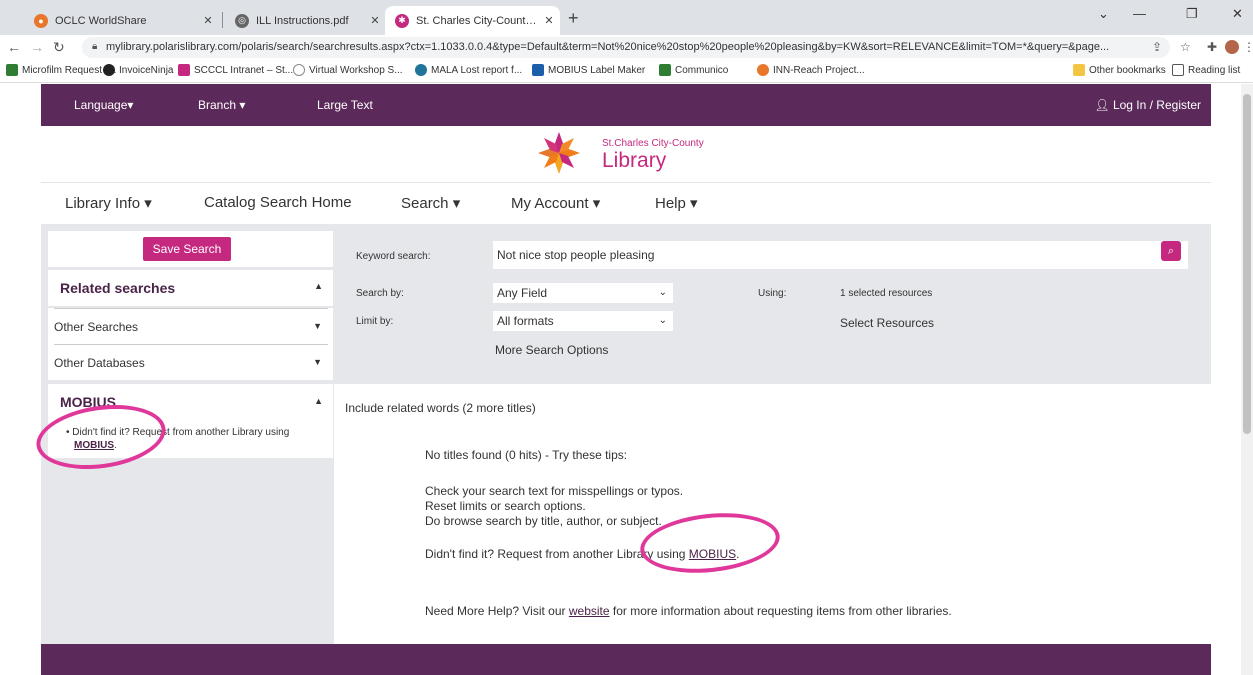  Describe the element at coordinates (380, 293) in the screenshot. I see `search-by-label: Search by:` at that location.